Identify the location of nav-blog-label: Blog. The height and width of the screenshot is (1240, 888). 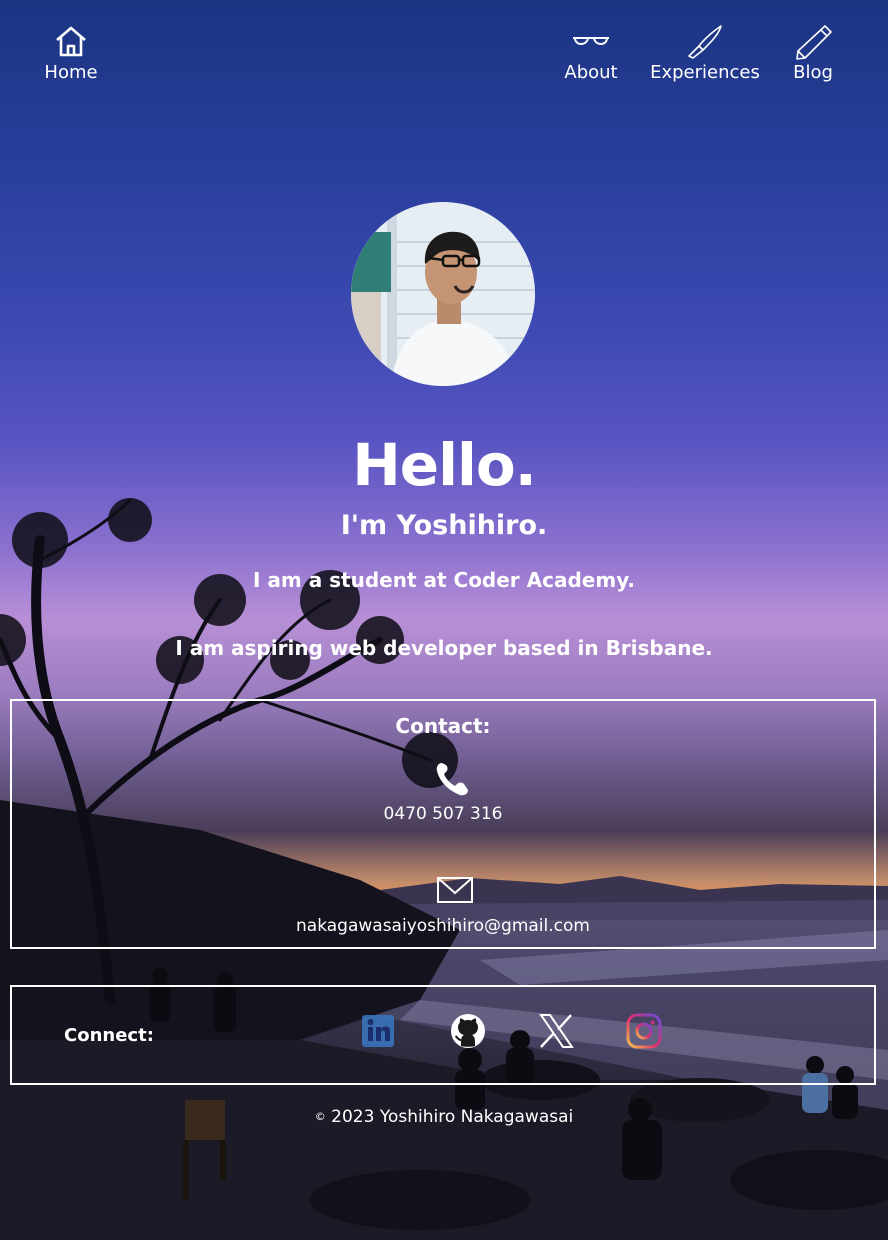
(813, 72).